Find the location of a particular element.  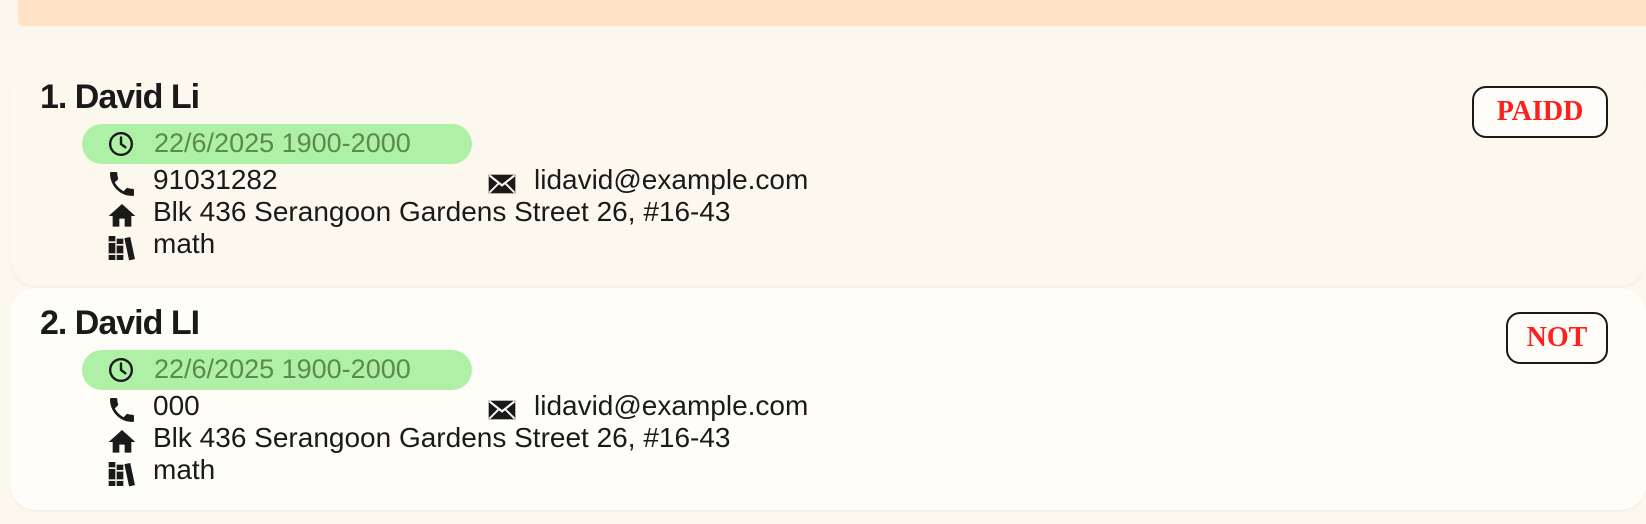

student-name: 2. David LI is located at coordinates (120, 323).